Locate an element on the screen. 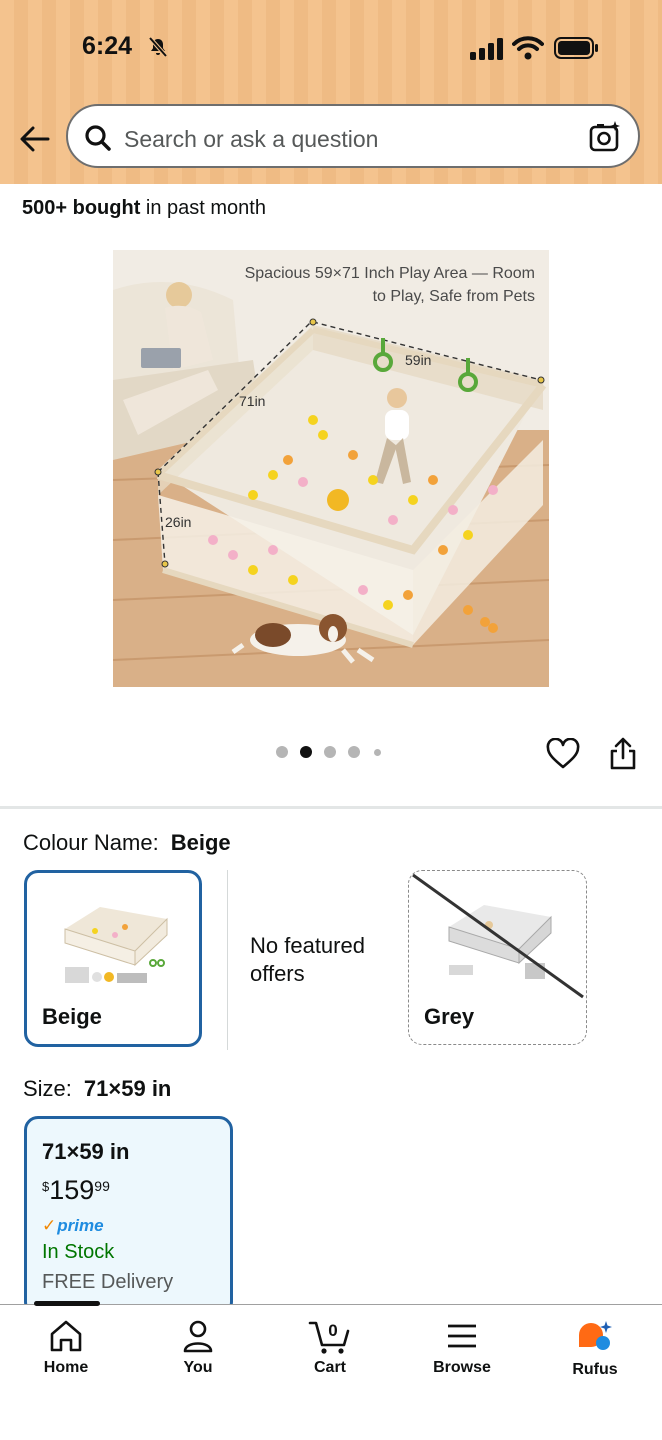  home-icon is located at coordinates (66, 1336).